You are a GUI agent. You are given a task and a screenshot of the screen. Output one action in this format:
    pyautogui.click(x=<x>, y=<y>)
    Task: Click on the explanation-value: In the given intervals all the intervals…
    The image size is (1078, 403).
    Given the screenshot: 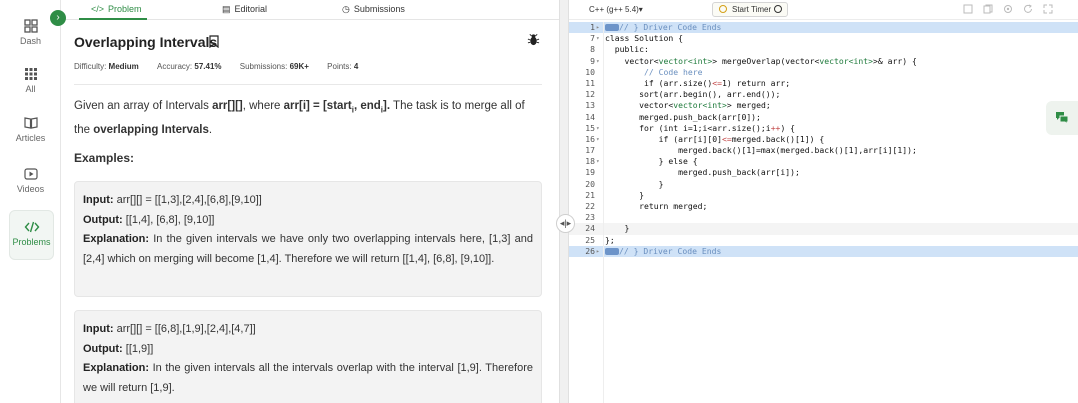 What is the action you would take?
    pyautogui.click(x=308, y=378)
    